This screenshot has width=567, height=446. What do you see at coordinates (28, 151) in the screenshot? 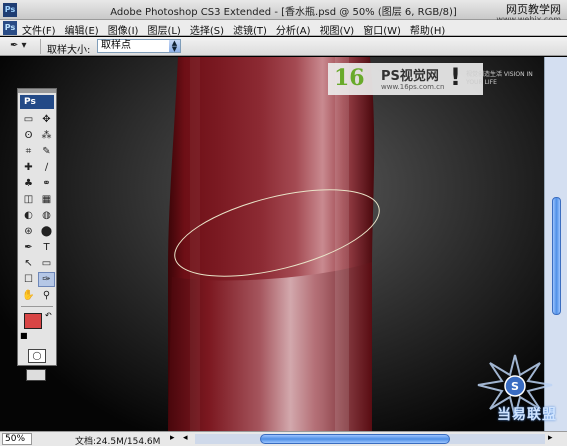
I see `tool-button-4: ⌗` at bounding box center [28, 151].